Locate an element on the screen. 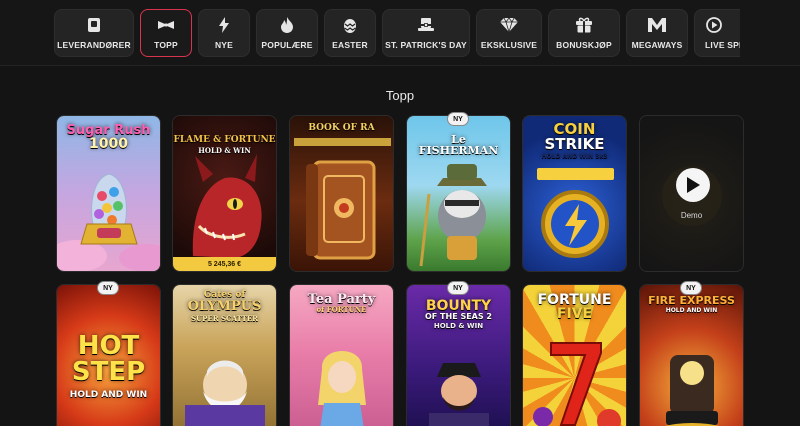 This screenshot has height=426, width=800. tab-st-patricks-day: ST. PATRICK'S DAY is located at coordinates (426, 33).